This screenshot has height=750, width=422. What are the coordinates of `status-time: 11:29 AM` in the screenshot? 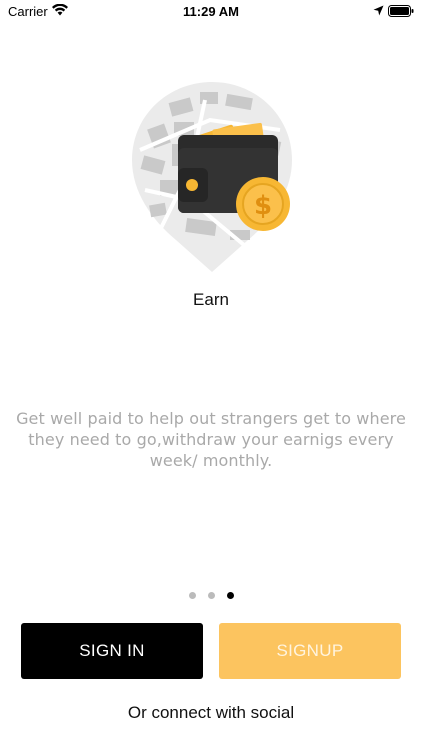 It's located at (211, 11).